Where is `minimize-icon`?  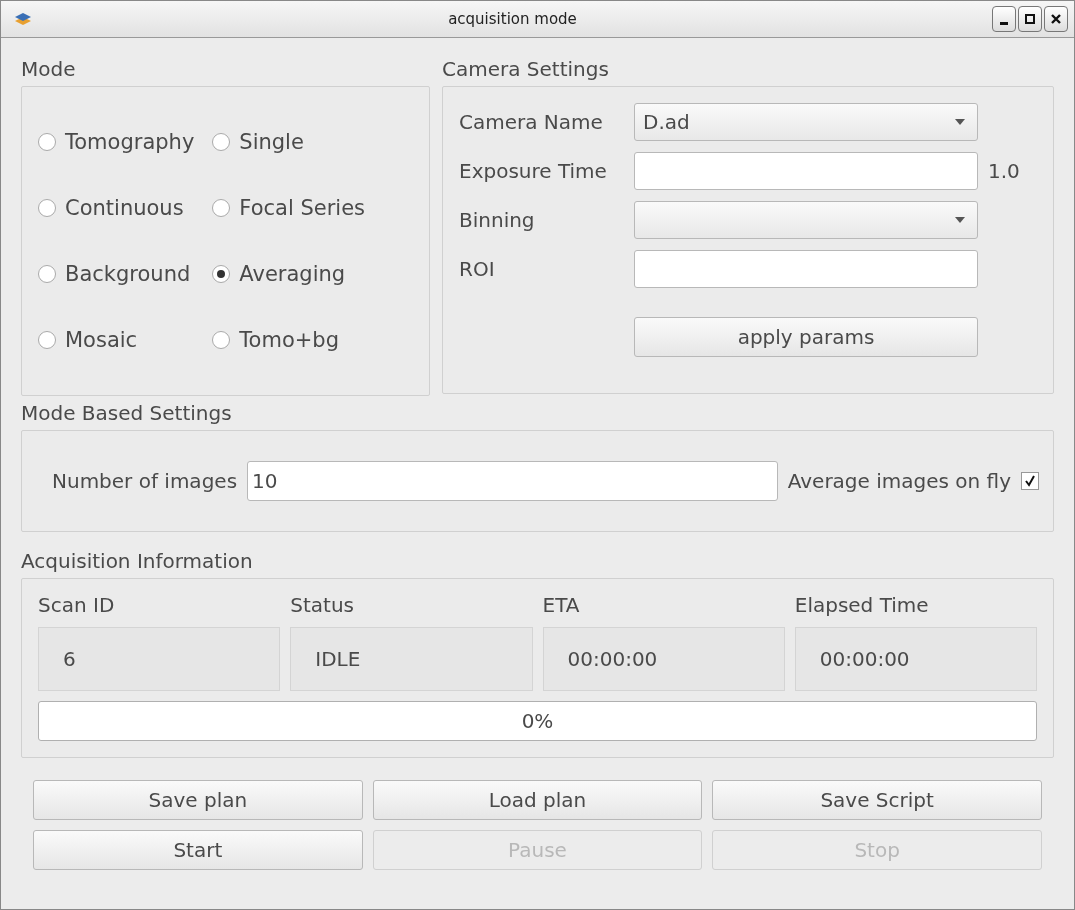
minimize-icon is located at coordinates (1004, 23).